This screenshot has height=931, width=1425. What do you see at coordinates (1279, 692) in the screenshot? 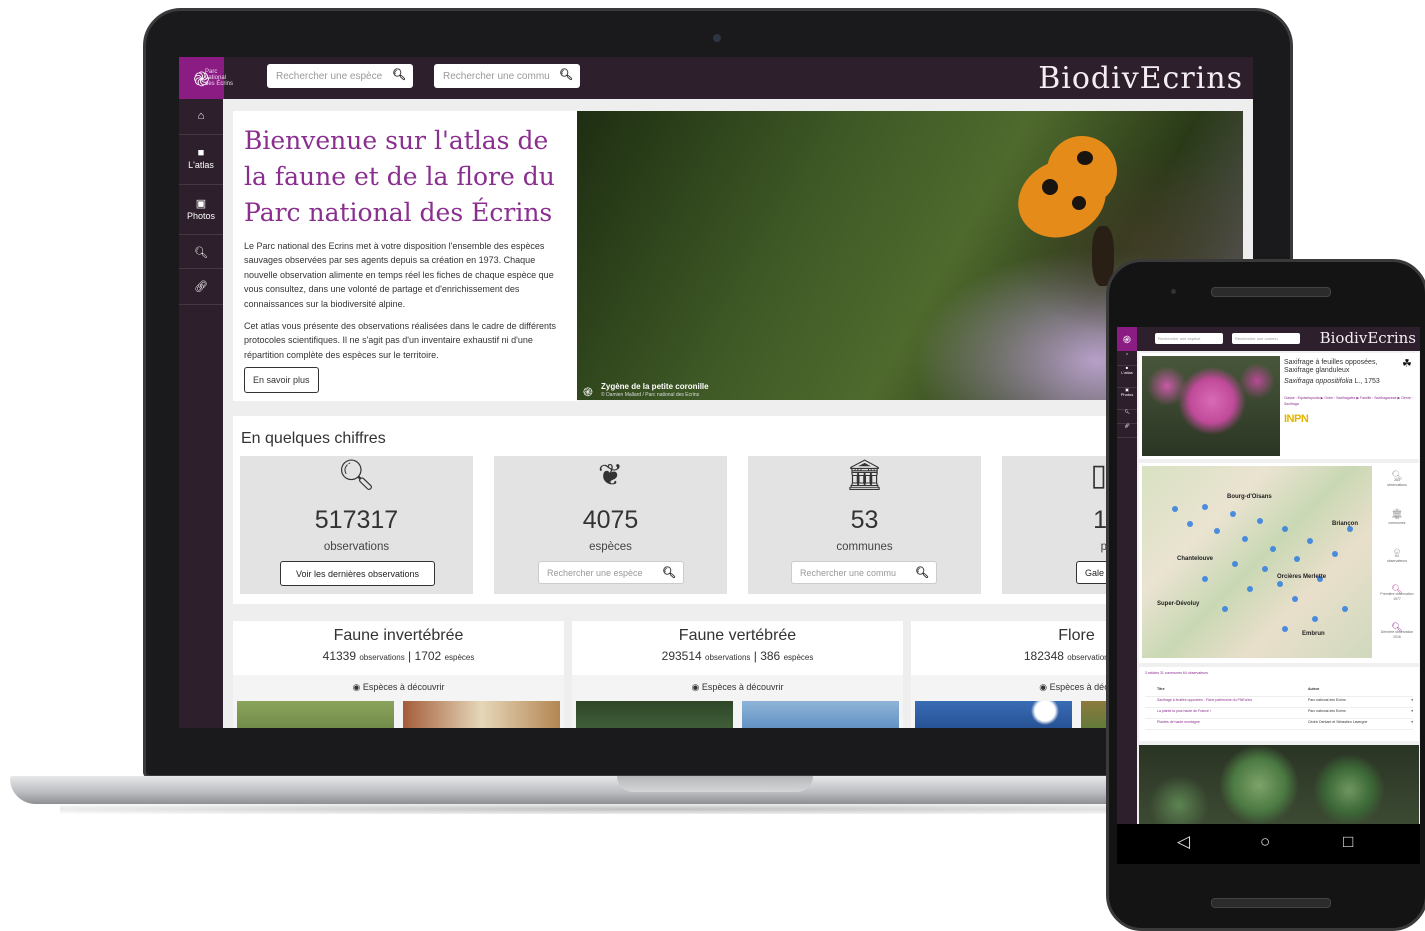
I see `table-header: Titre Auteur` at bounding box center [1279, 692].